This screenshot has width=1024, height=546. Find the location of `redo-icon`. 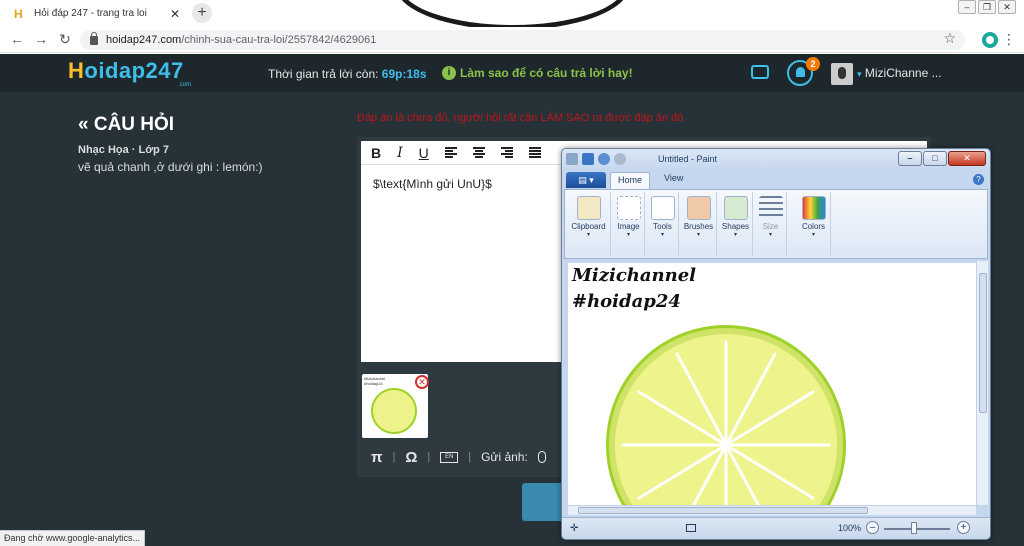

redo-icon is located at coordinates (620, 159).